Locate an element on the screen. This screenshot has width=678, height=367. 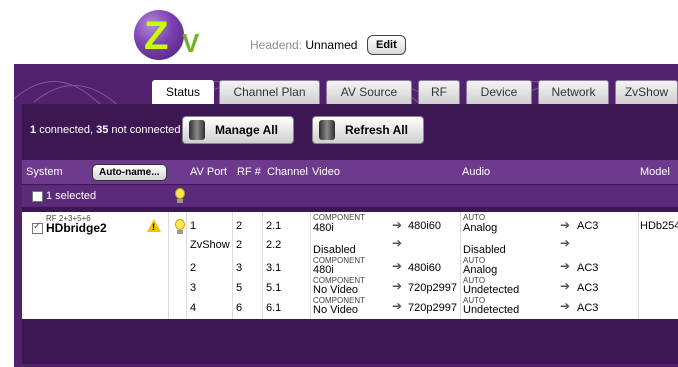
refresh-all-button: Refresh All is located at coordinates (368, 130).